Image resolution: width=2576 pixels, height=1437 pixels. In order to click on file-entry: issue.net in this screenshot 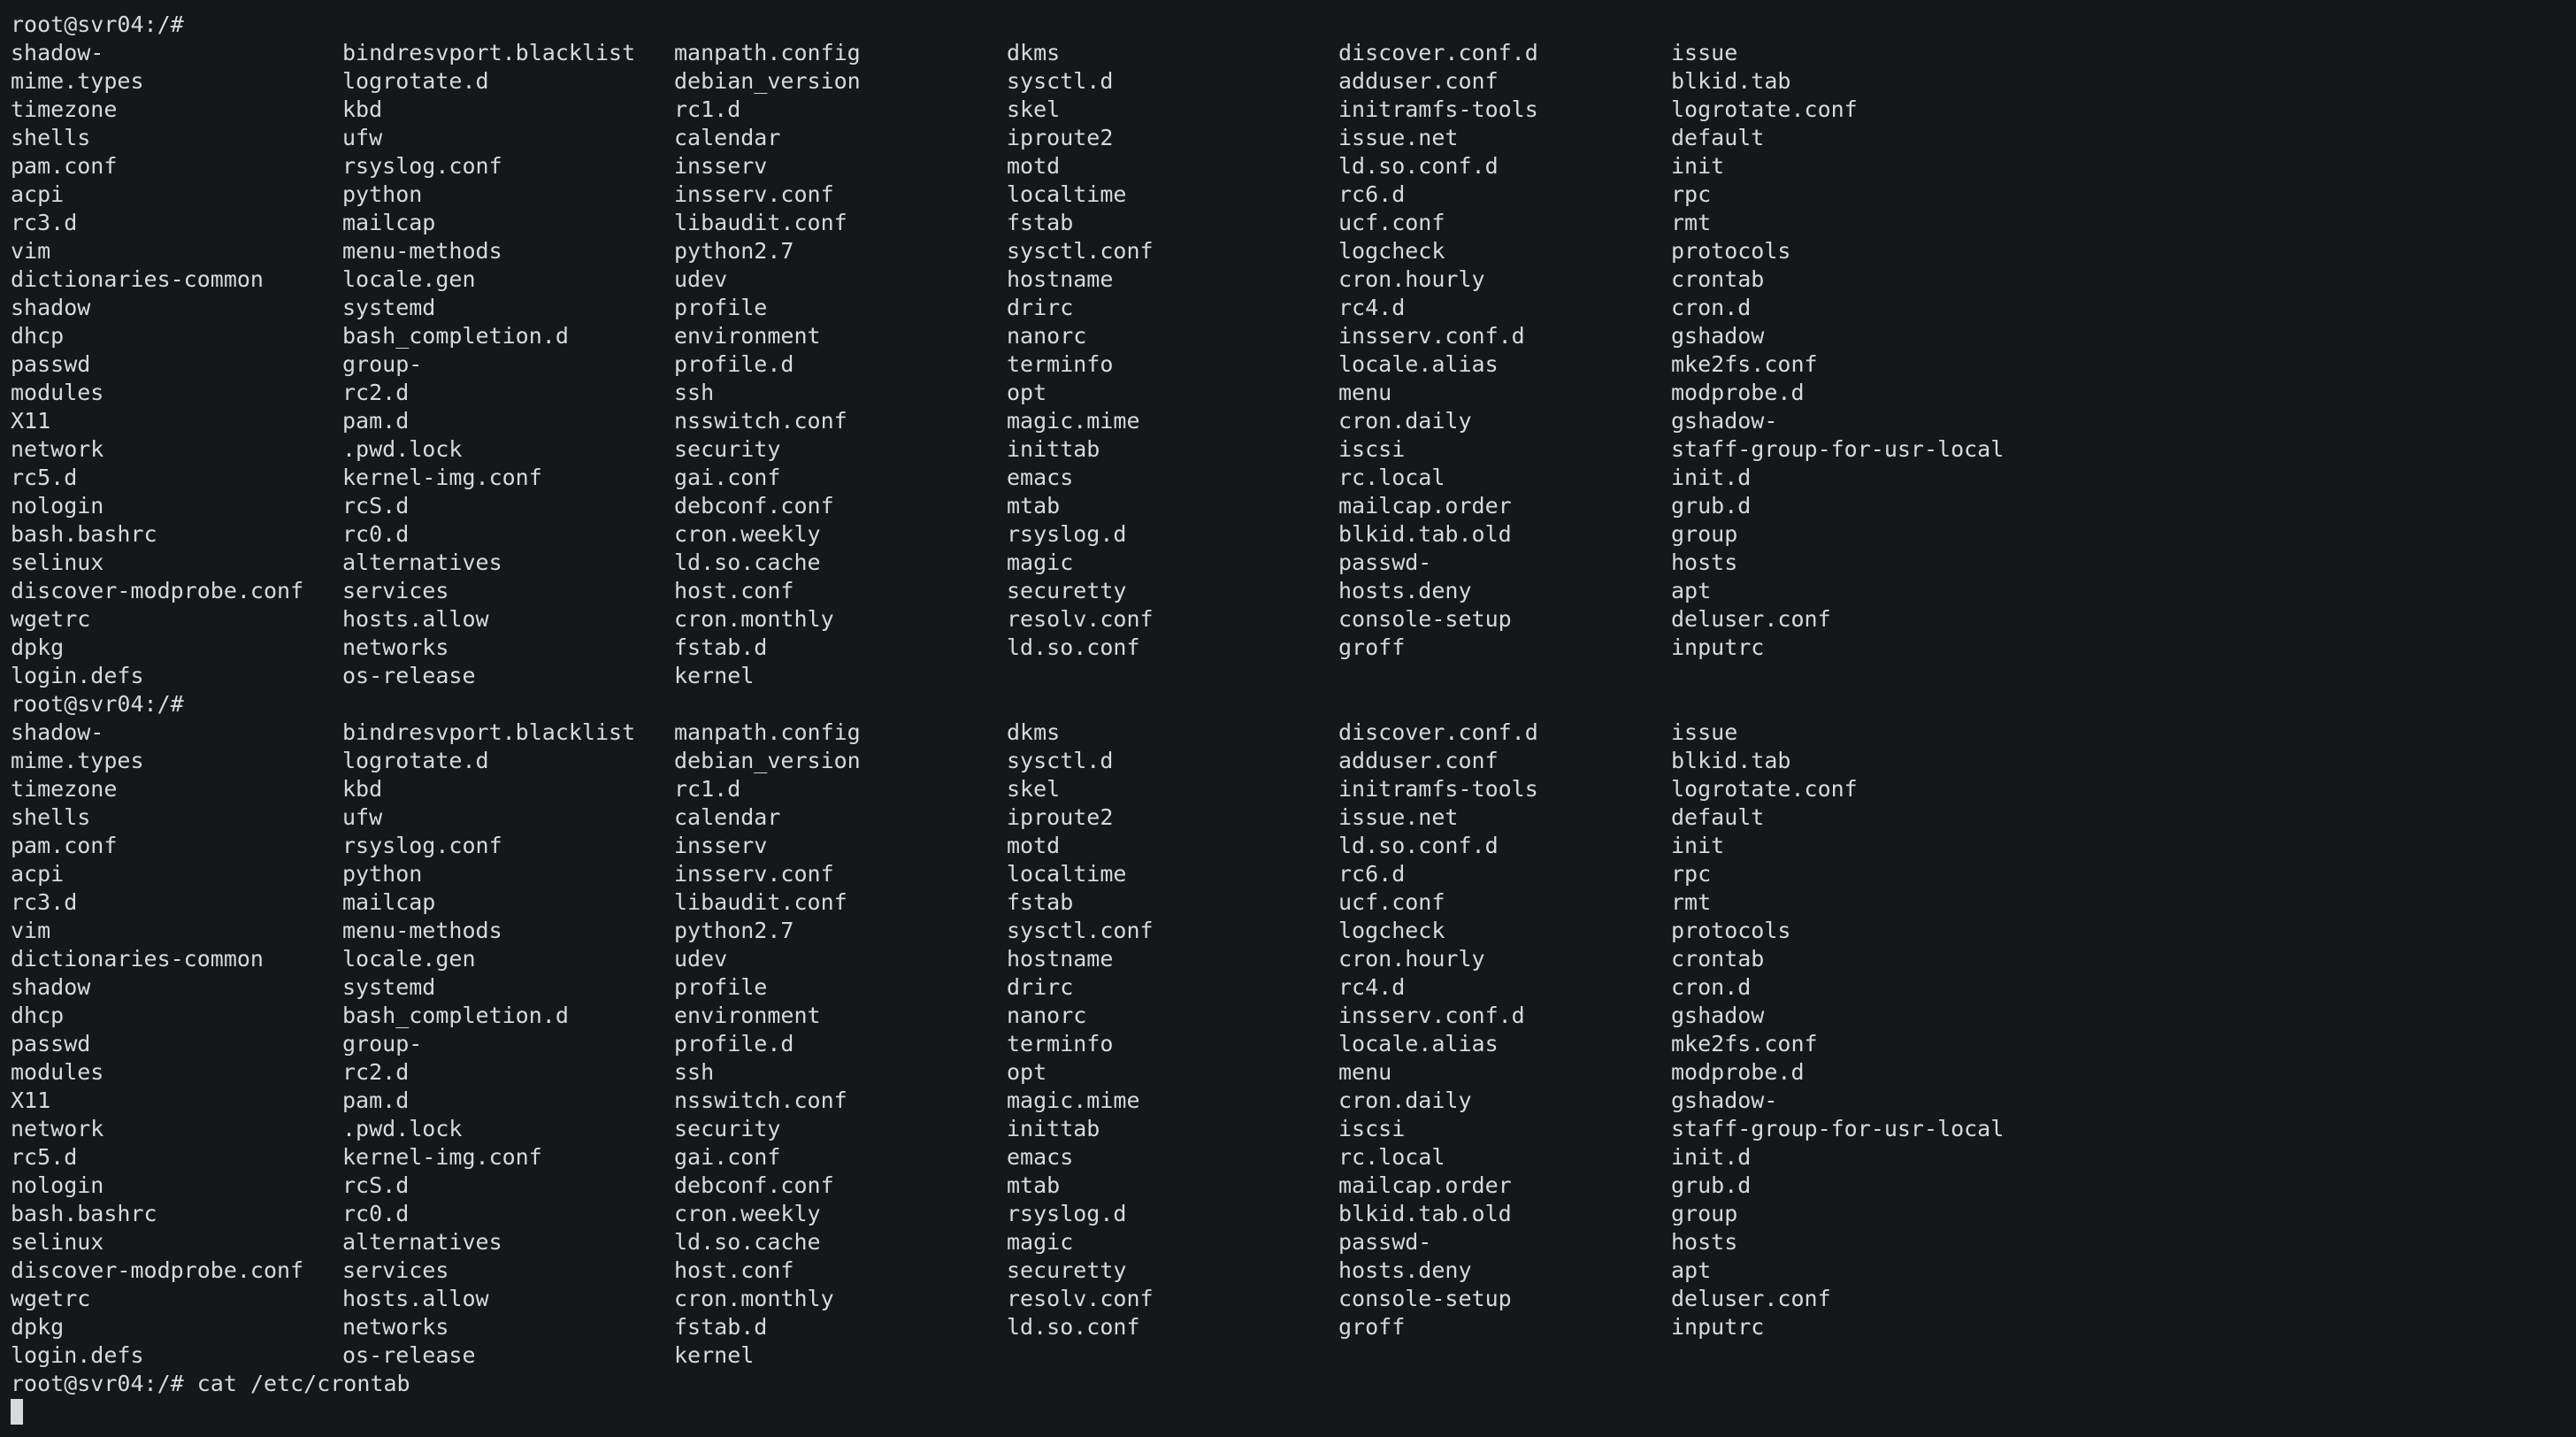, I will do `click(1398, 817)`.